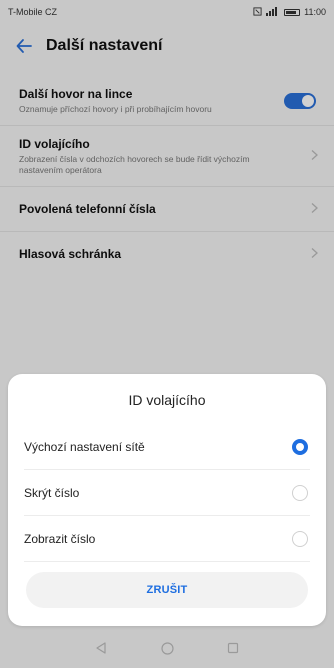 Image resolution: width=334 pixels, height=668 pixels. I want to click on system-nav-bar, so click(167, 648).